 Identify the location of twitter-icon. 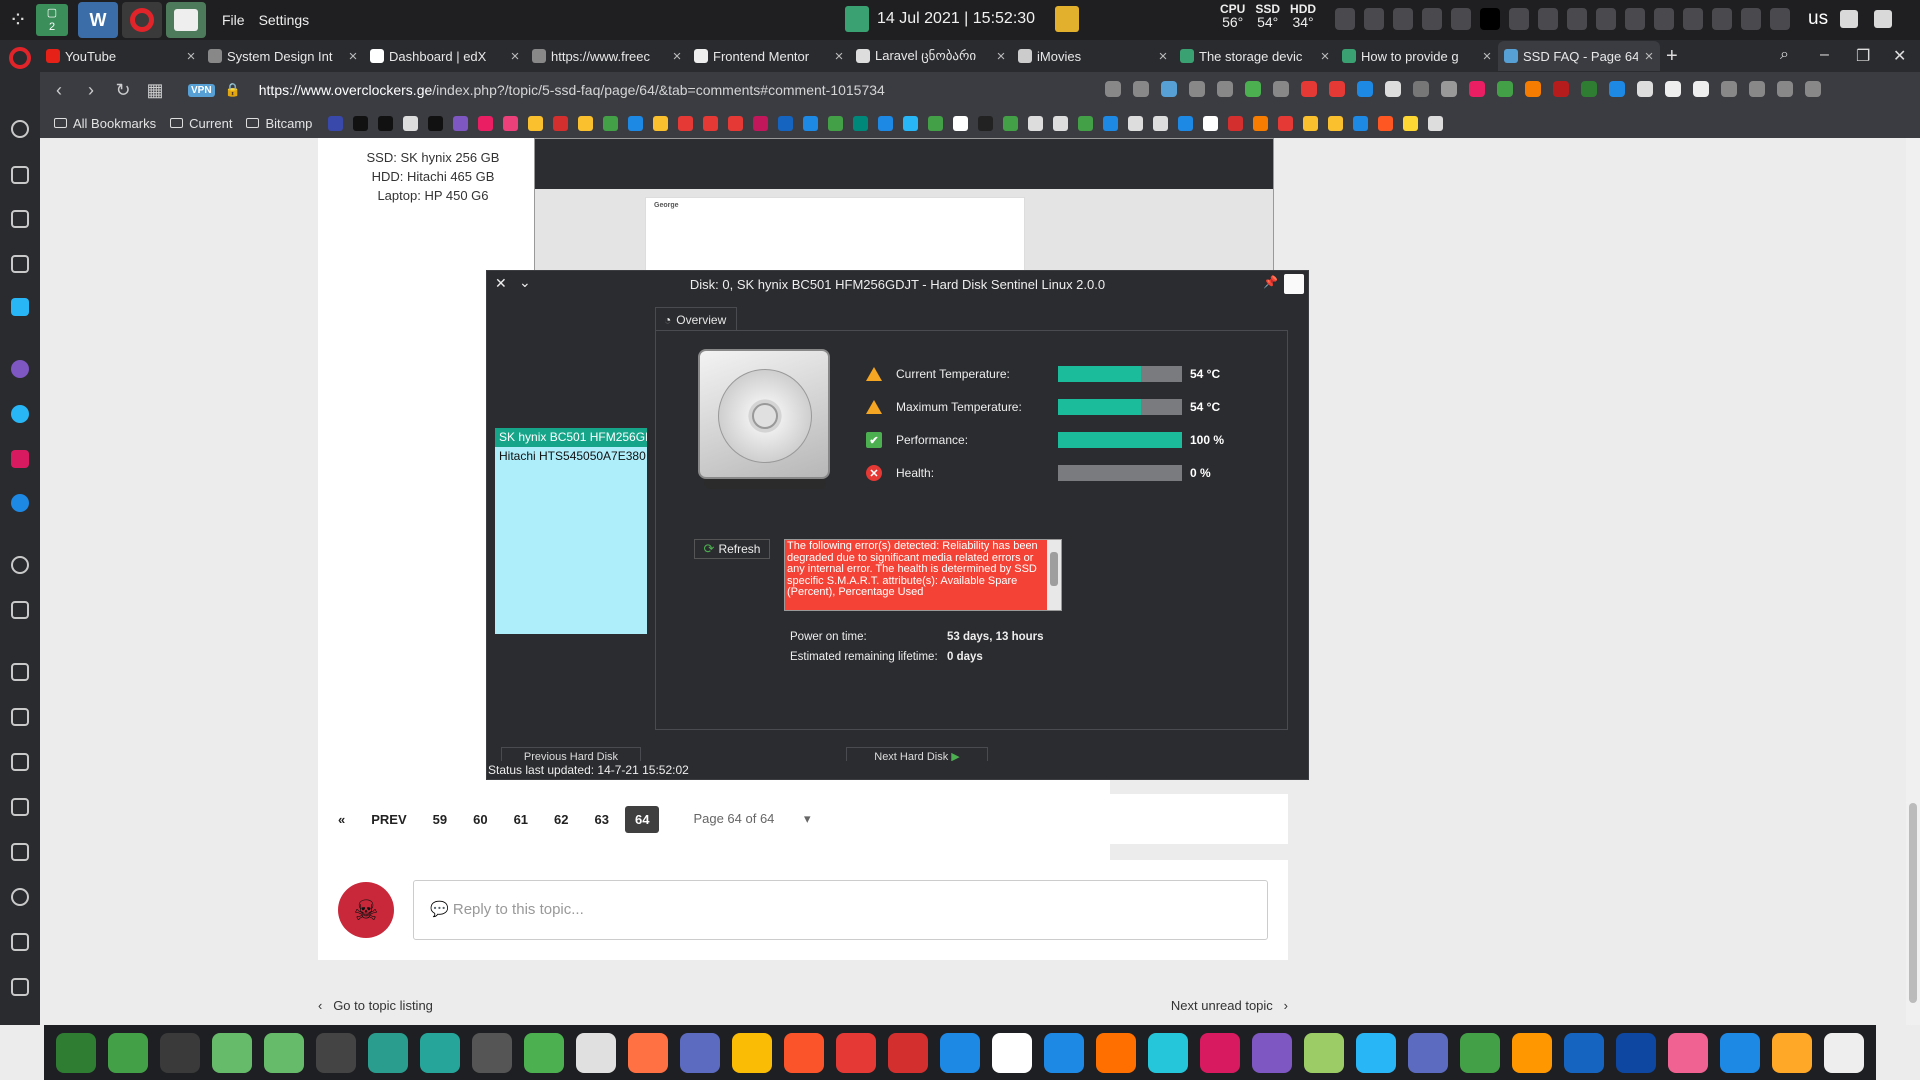
(20, 503).